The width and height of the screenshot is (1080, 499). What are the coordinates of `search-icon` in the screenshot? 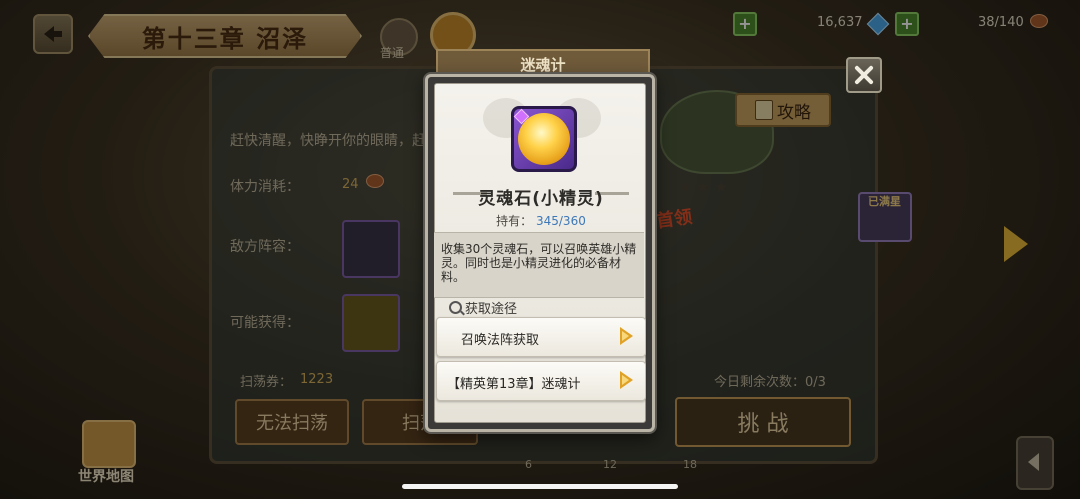 It's located at (455, 307).